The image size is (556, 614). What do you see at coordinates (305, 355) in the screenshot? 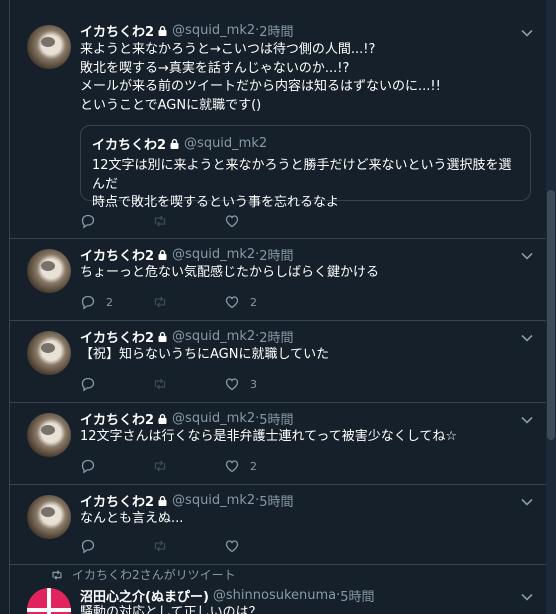
I see `tweet-text: 【祝】知らないうちにAGNに就職していた` at bounding box center [305, 355].